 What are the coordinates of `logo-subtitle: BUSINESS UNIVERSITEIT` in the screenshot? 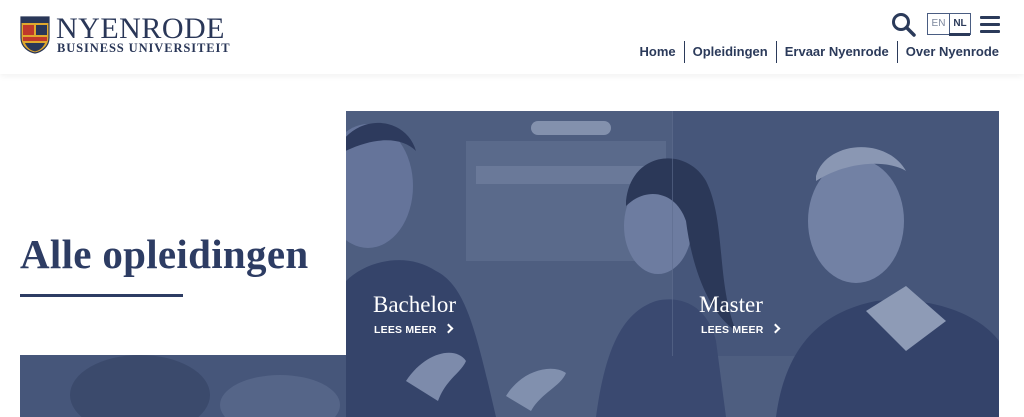 It's located at (144, 48).